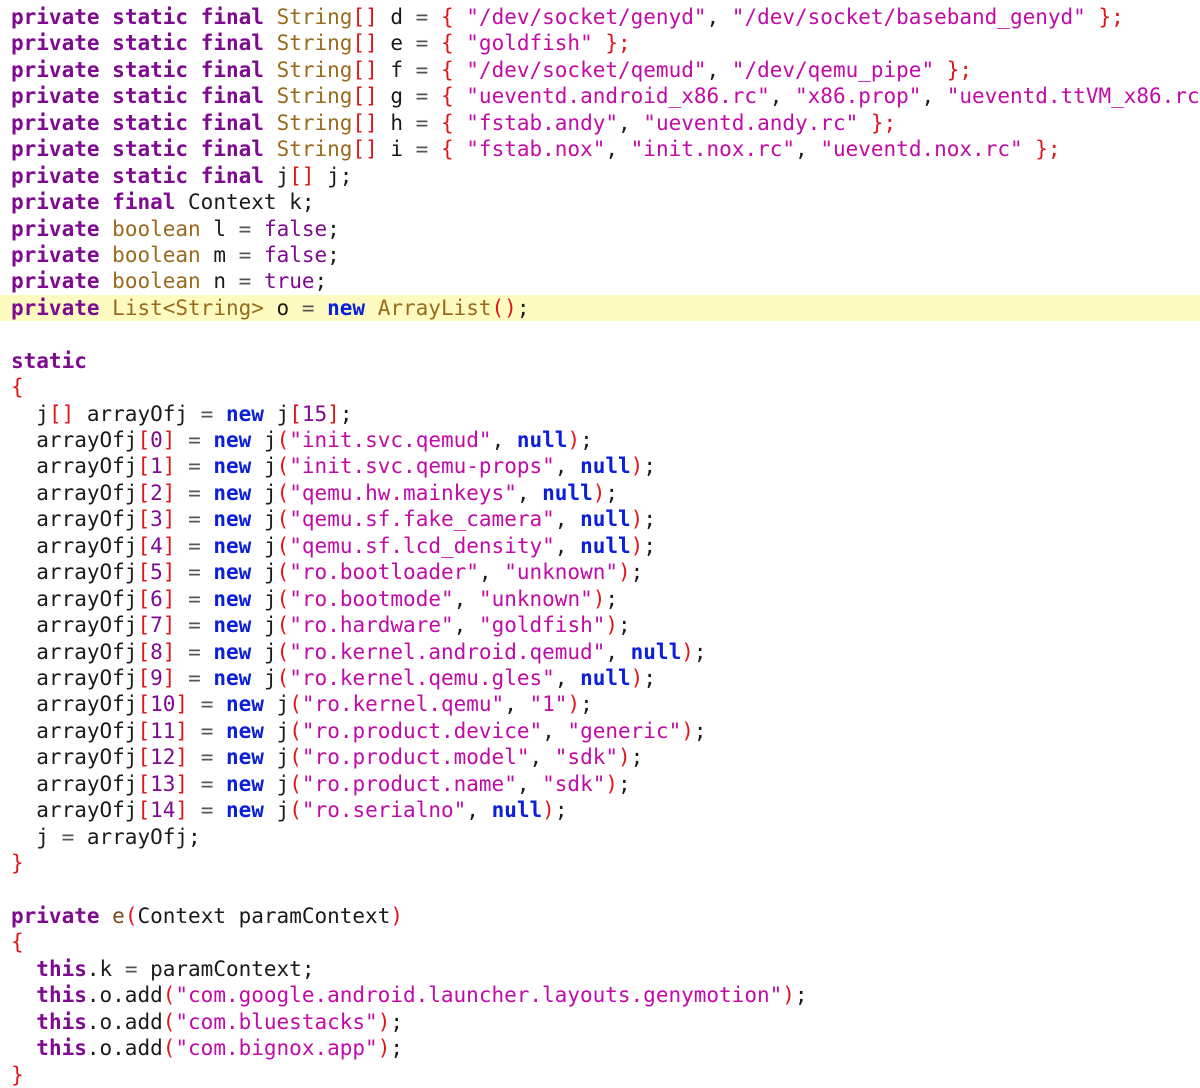  What do you see at coordinates (61, 1048) in the screenshot?
I see `code-token: this` at bounding box center [61, 1048].